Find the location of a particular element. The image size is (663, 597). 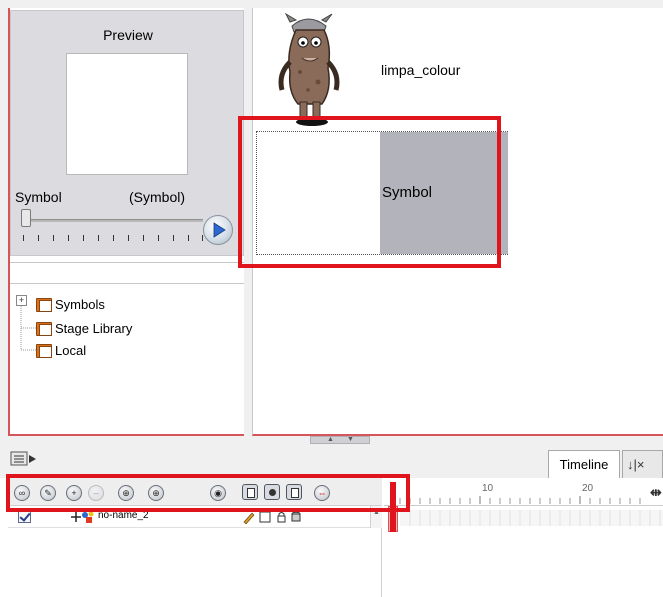

tree-item-local: Local is located at coordinates (61, 350).